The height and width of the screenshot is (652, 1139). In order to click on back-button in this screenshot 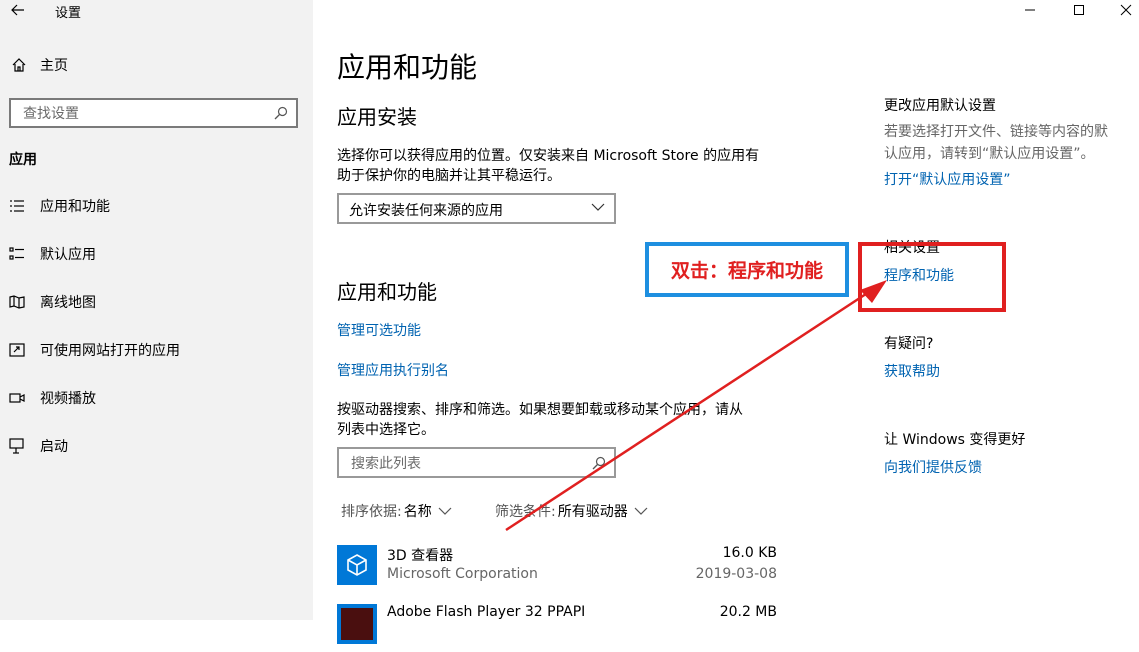, I will do `click(18, 10)`.